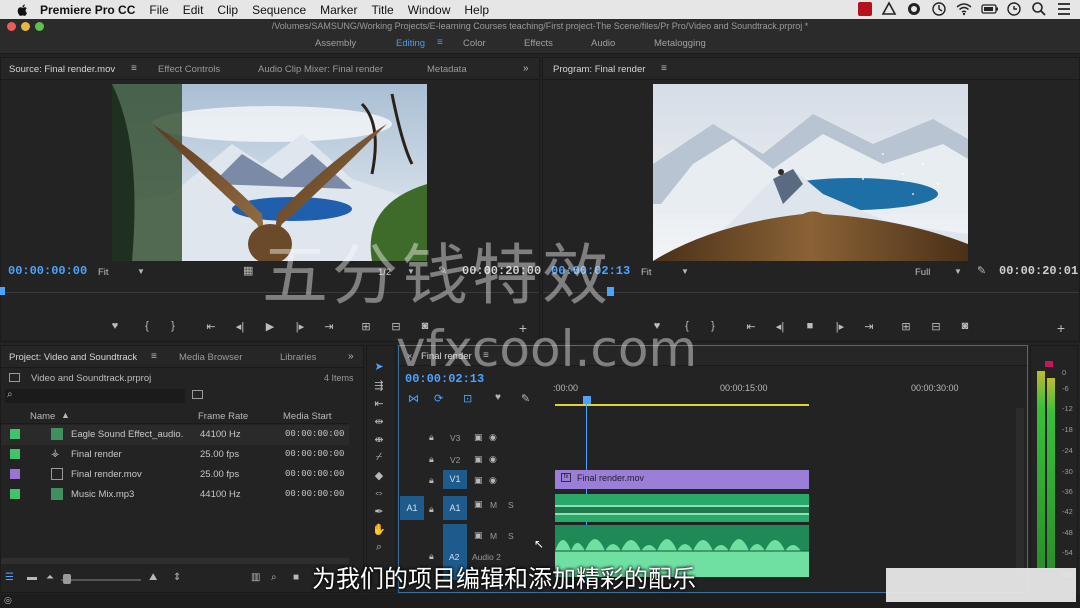 This screenshot has height=608, width=1080. Describe the element at coordinates (493, 536) in the screenshot. I see `mute-button: M` at that location.